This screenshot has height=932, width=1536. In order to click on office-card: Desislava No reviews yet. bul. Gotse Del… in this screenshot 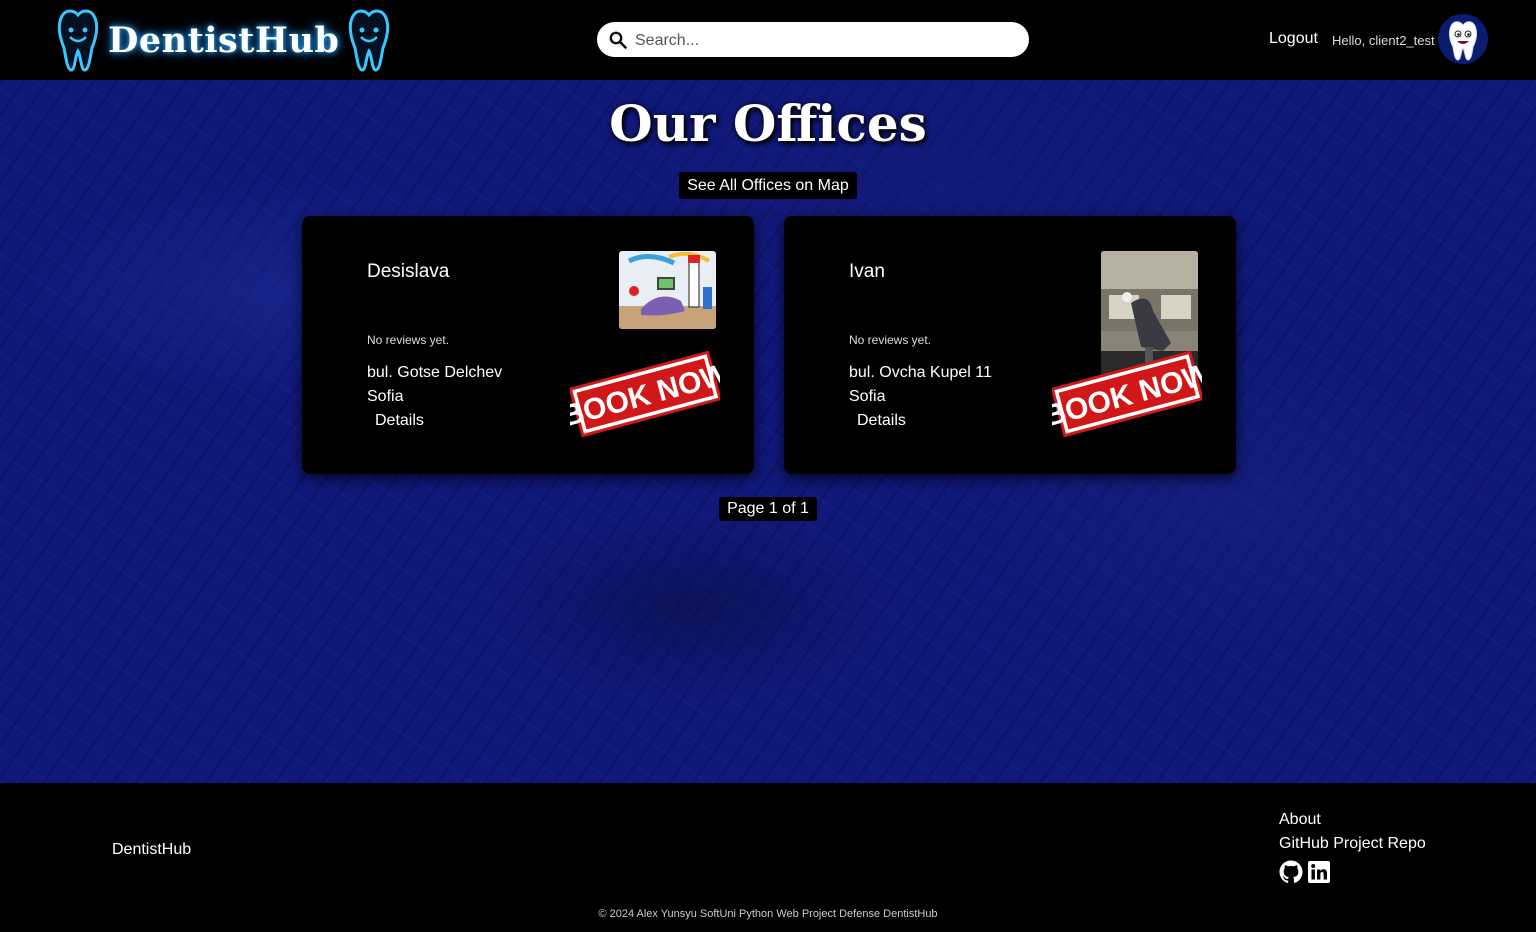, I will do `click(528, 345)`.